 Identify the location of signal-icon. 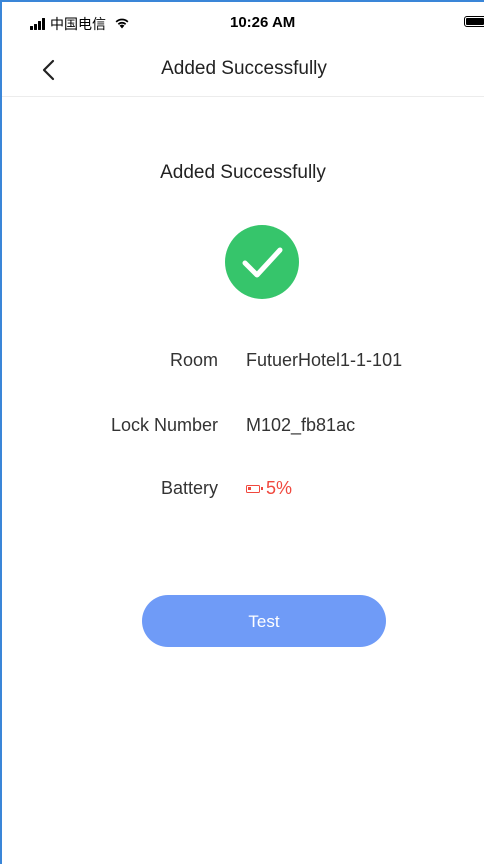
(38, 24).